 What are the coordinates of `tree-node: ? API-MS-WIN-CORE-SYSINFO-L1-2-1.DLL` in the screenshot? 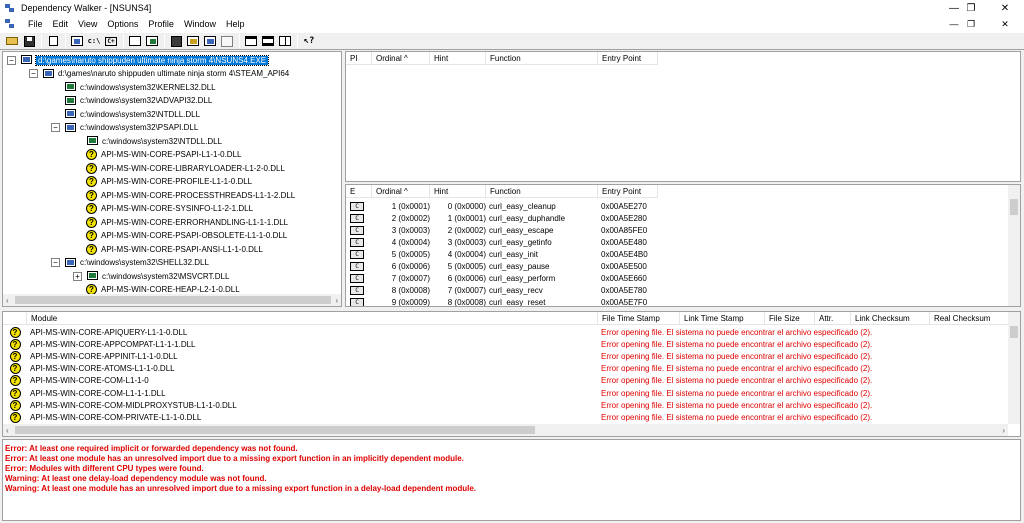 It's located at (169, 209).